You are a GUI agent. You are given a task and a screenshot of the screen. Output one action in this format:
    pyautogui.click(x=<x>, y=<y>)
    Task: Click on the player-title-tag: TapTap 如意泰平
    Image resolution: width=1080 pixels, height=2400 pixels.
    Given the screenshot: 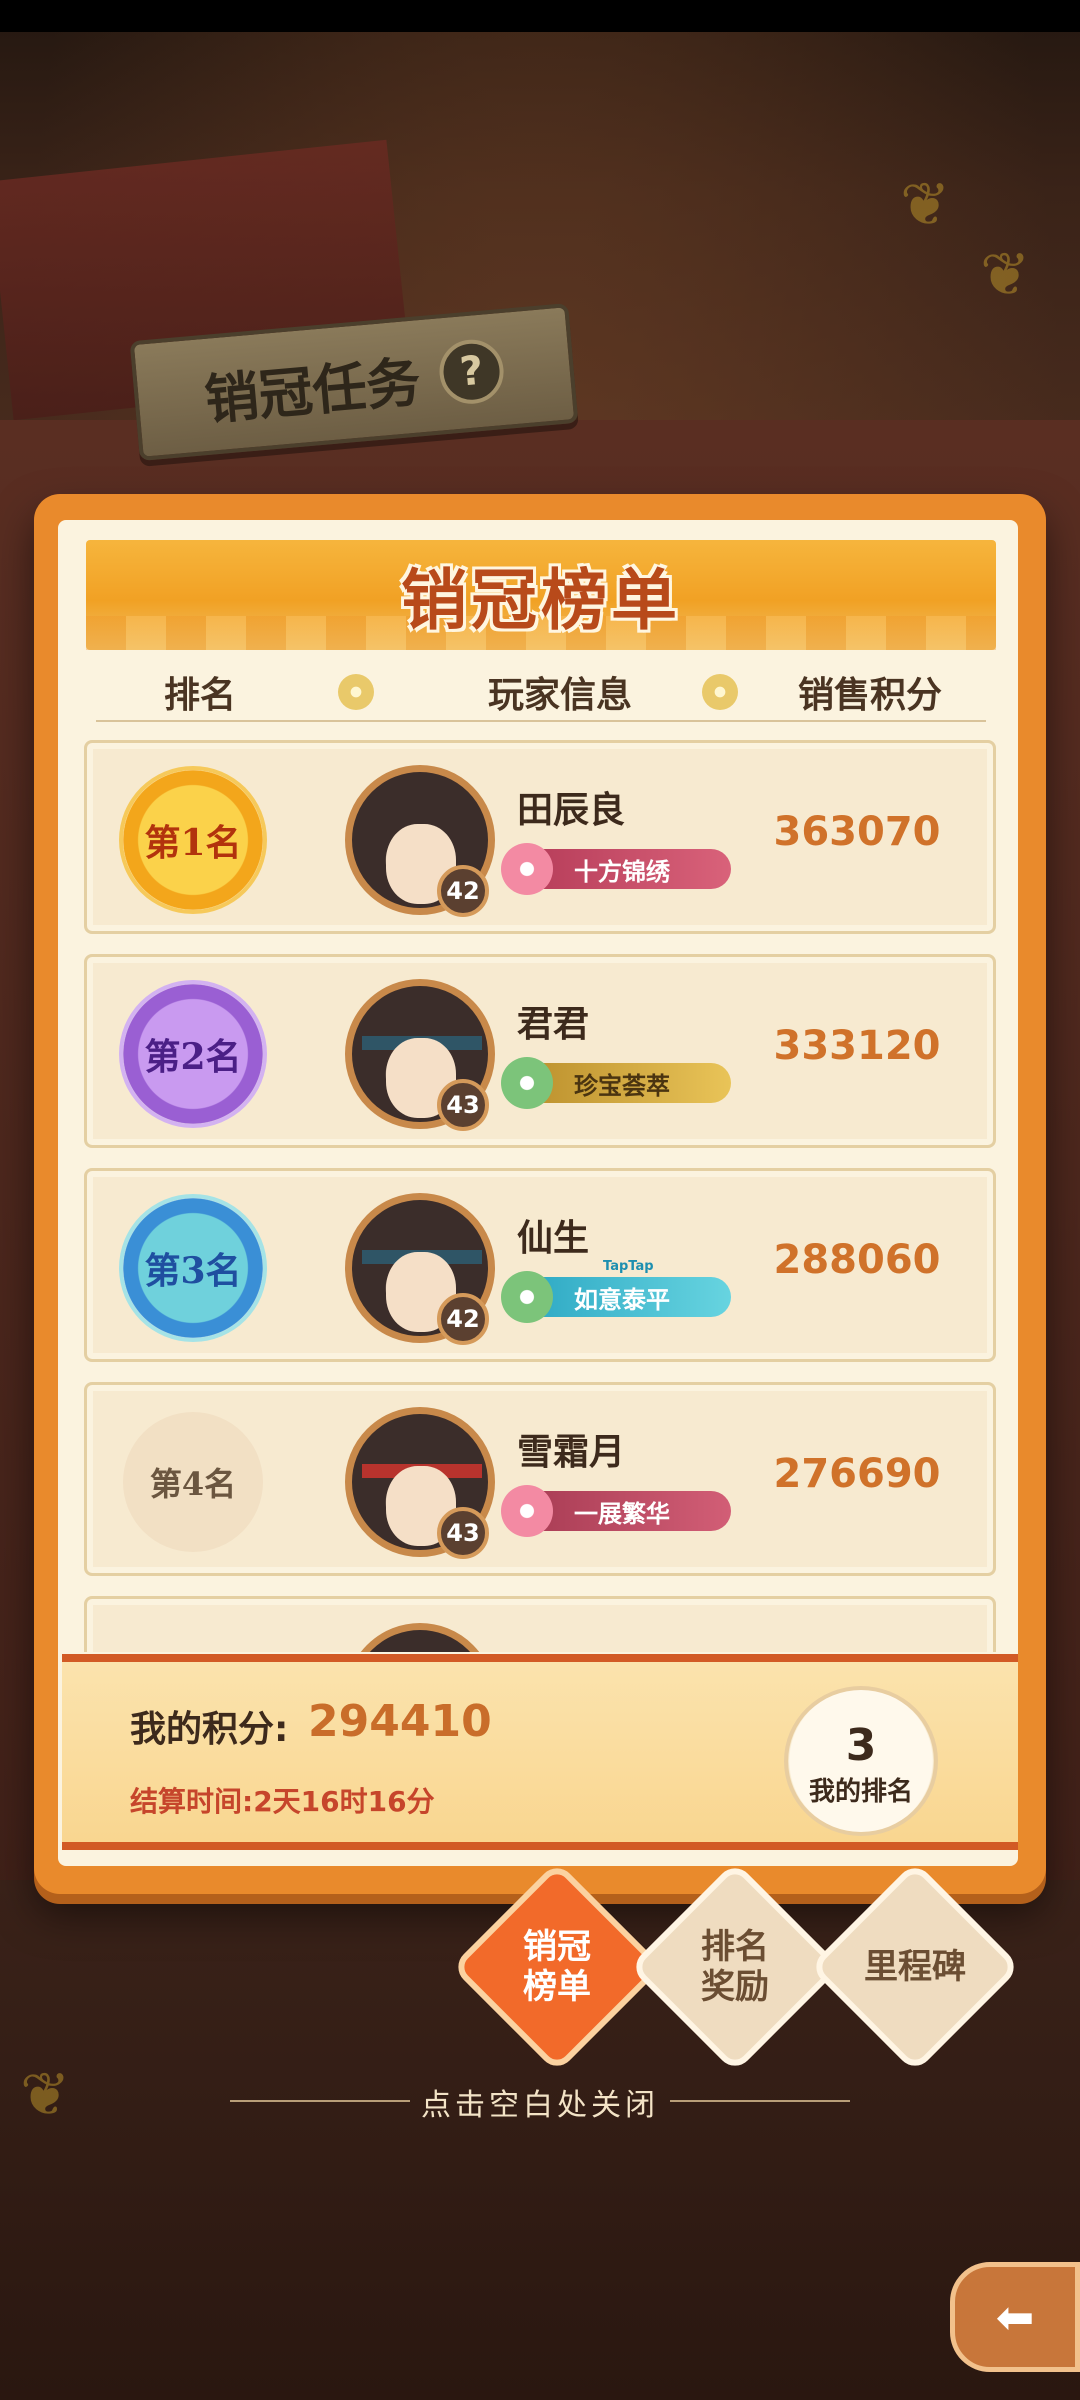 What is the action you would take?
    pyautogui.click(x=616, y=1291)
    